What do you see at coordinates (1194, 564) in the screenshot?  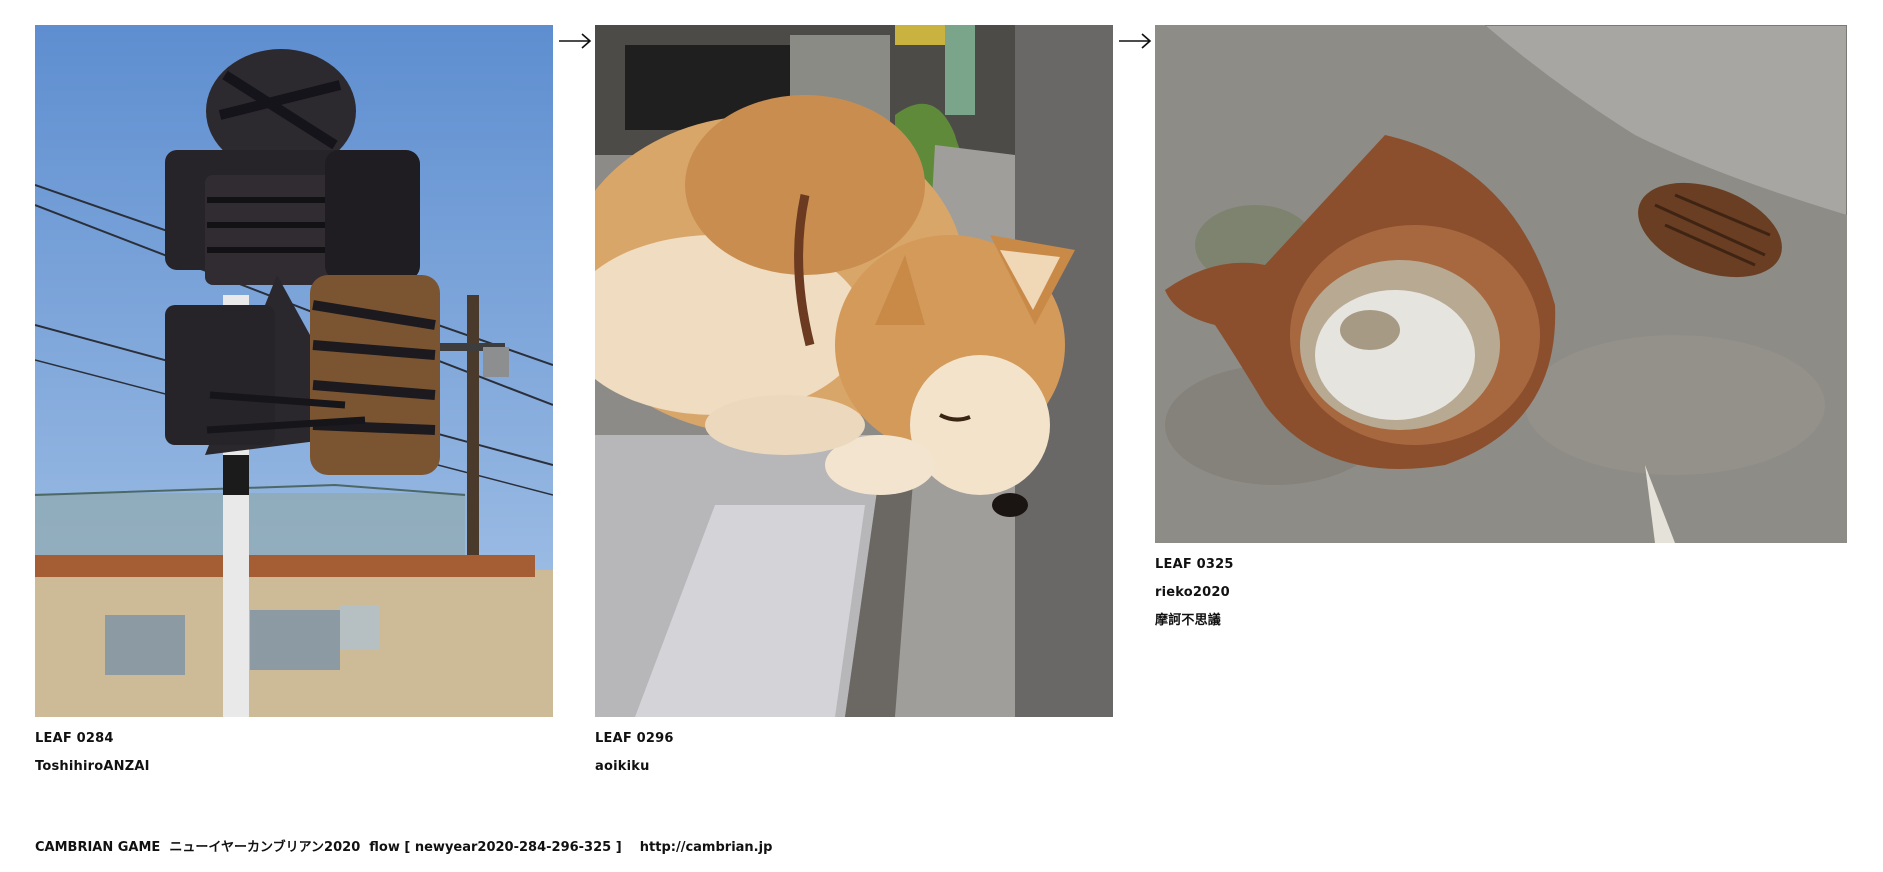 I see `leaf-title: LEAF 0325` at bounding box center [1194, 564].